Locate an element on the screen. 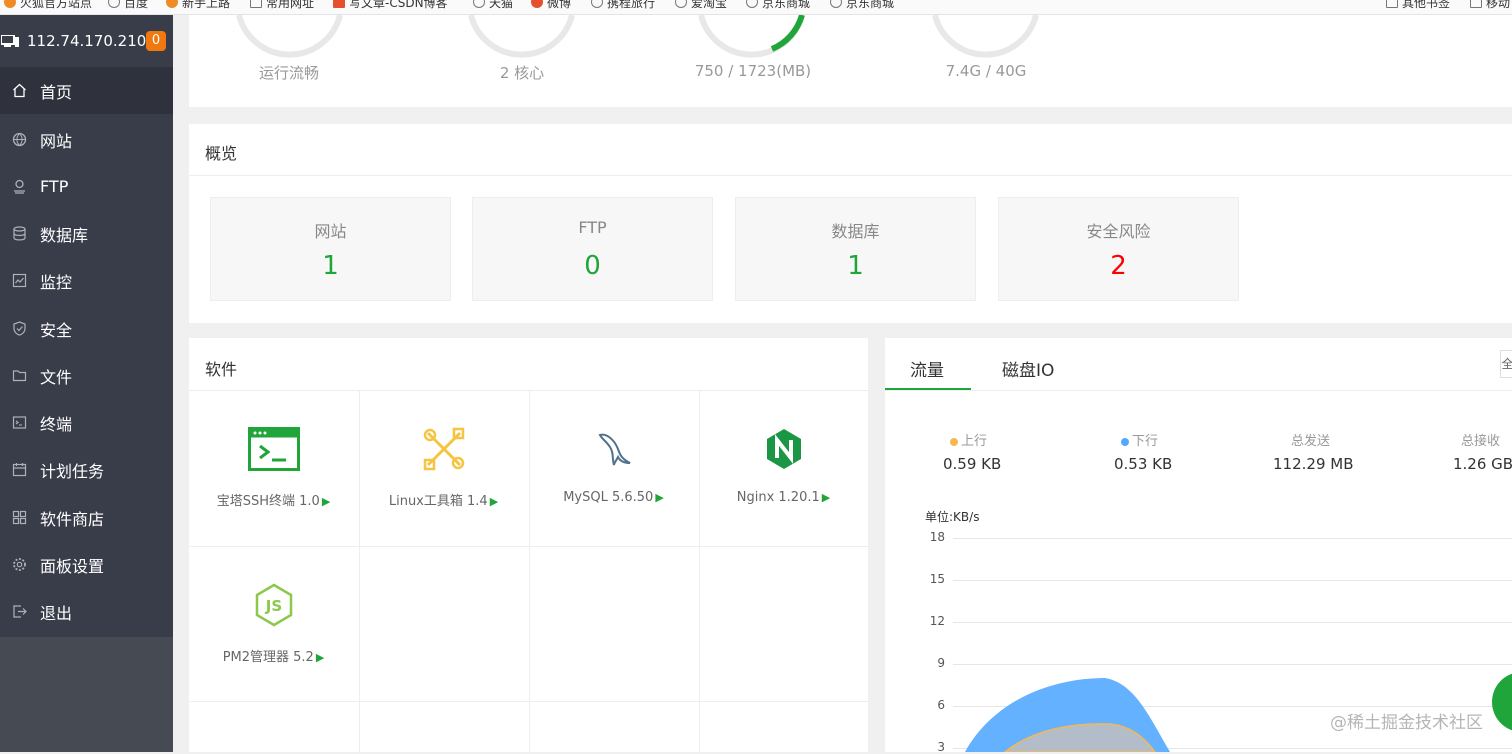 Image resolution: width=1512 pixels, height=754 pixels. logout-icon is located at coordinates (19, 611).